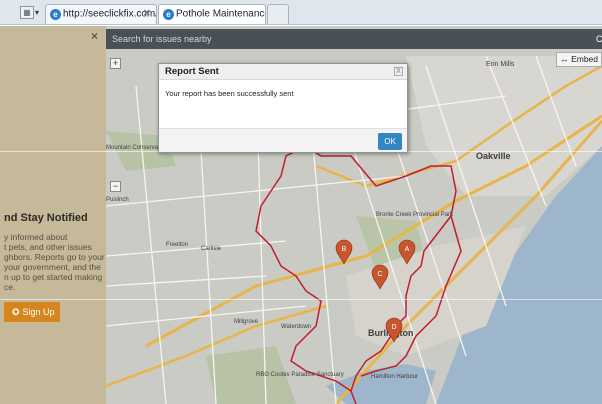  Describe the element at coordinates (211, 249) in the screenshot. I see `place-label: Carlisle` at that location.